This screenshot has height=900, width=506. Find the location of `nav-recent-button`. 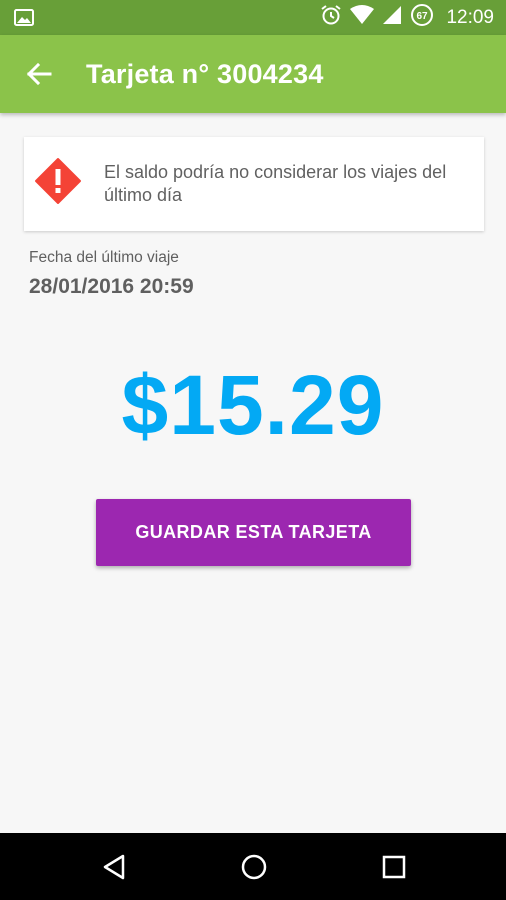

nav-recent-button is located at coordinates (394, 867).